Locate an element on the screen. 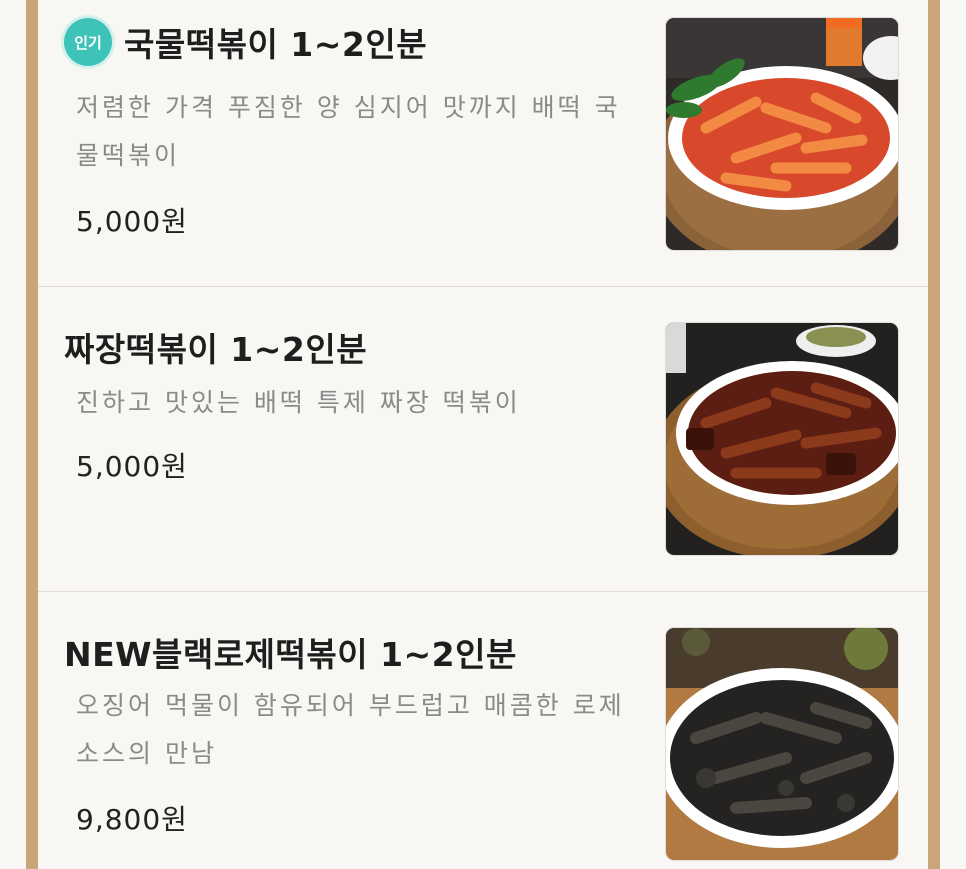  menu-item-name: 짜장떡볶이 1~2인분 is located at coordinates (216, 349).